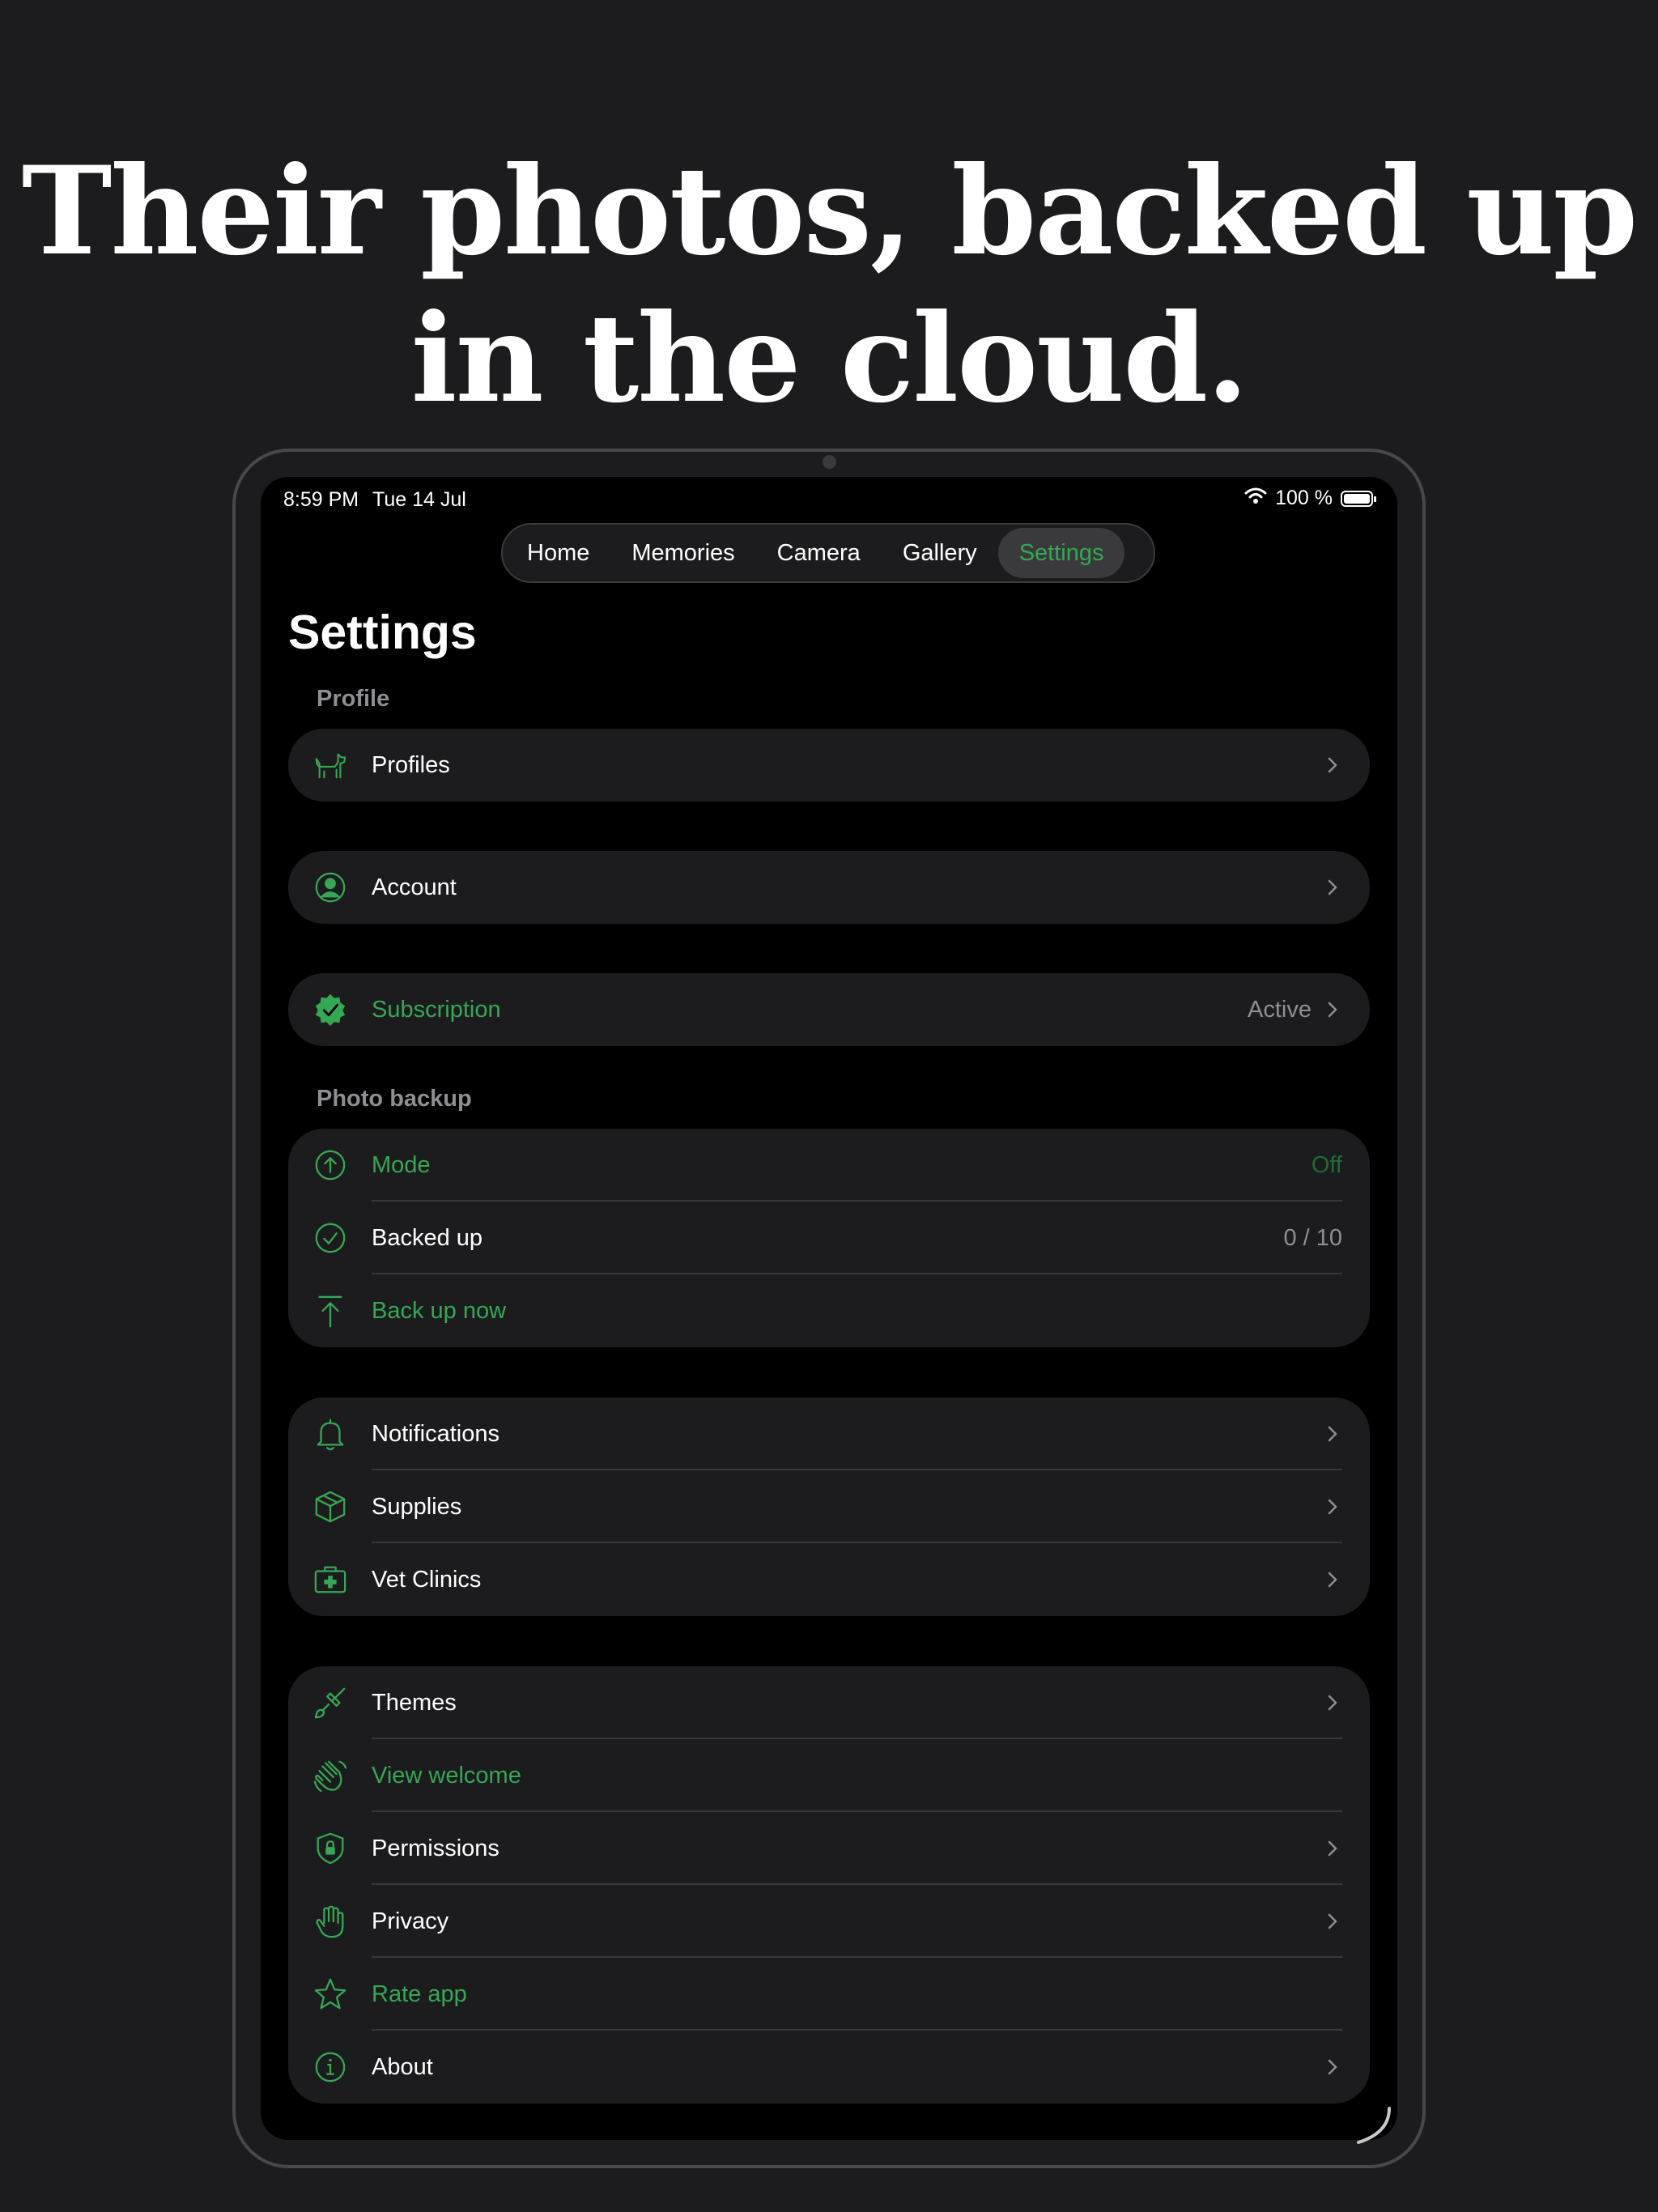 Image resolution: width=1658 pixels, height=2212 pixels. Describe the element at coordinates (829, 1995) in the screenshot. I see `rate-app-row: Rate app` at that location.